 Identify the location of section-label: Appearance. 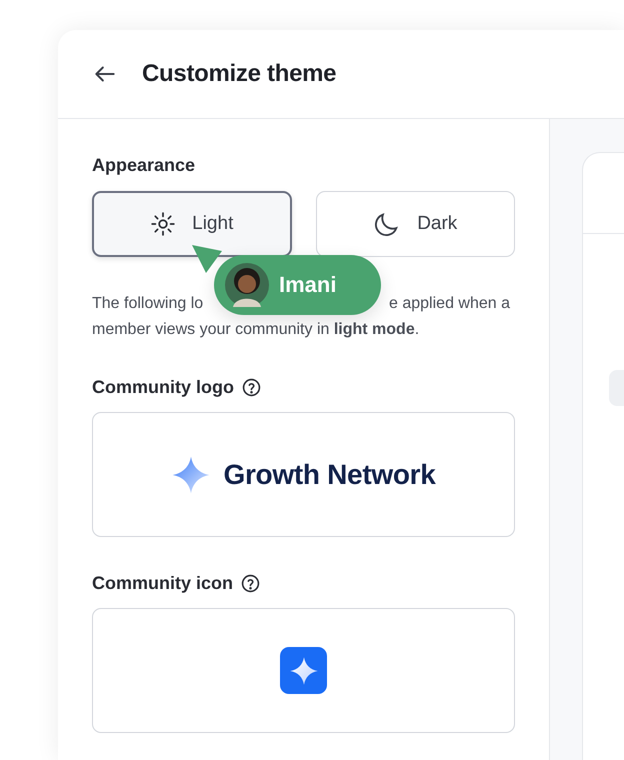
(144, 165).